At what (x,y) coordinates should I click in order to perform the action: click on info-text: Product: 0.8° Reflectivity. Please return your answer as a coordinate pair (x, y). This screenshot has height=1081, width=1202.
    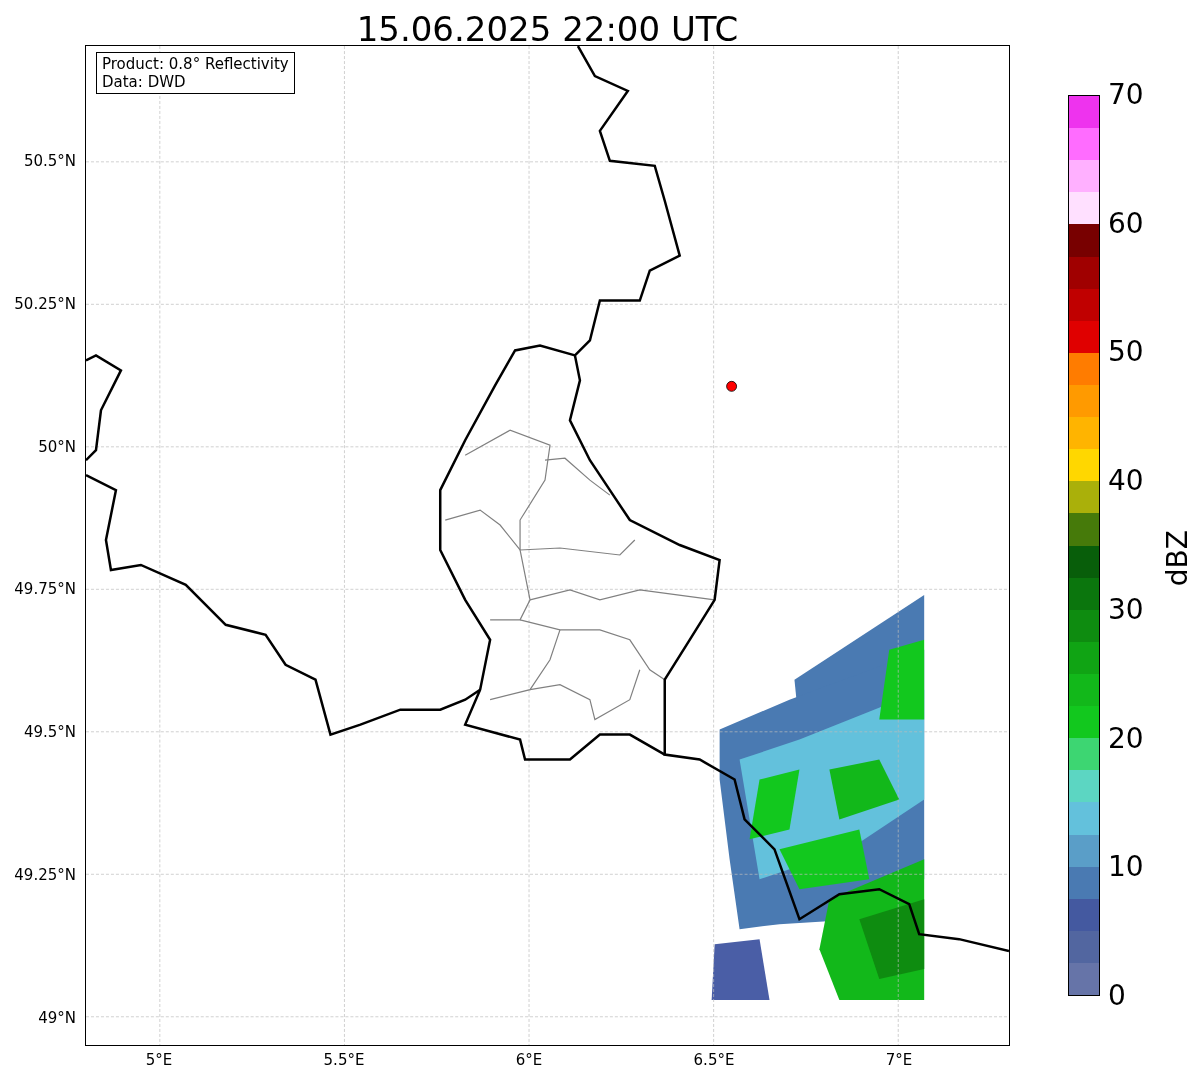
    Looking at the image, I should click on (195, 64).